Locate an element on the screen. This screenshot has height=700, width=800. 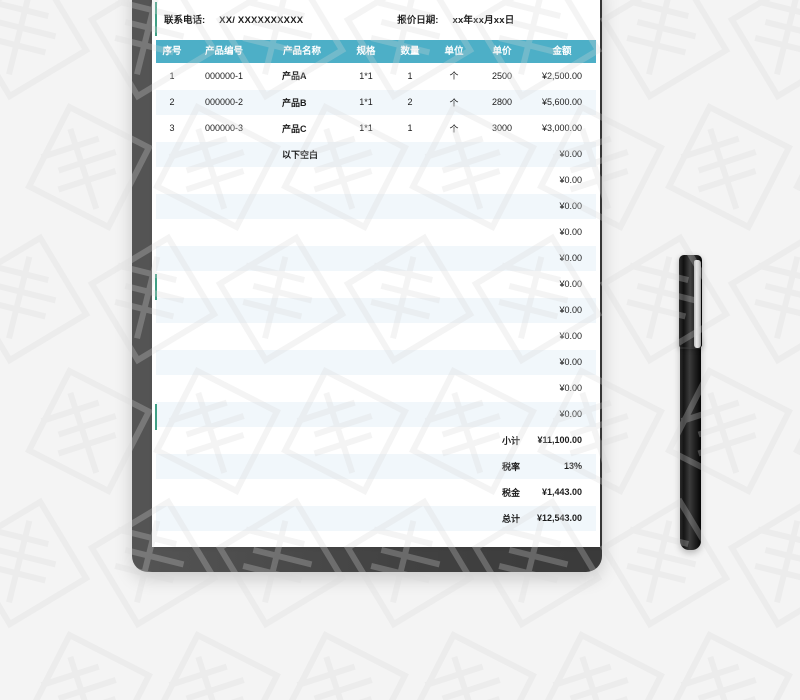
column-header-name: 产品名称 is located at coordinates (302, 51).